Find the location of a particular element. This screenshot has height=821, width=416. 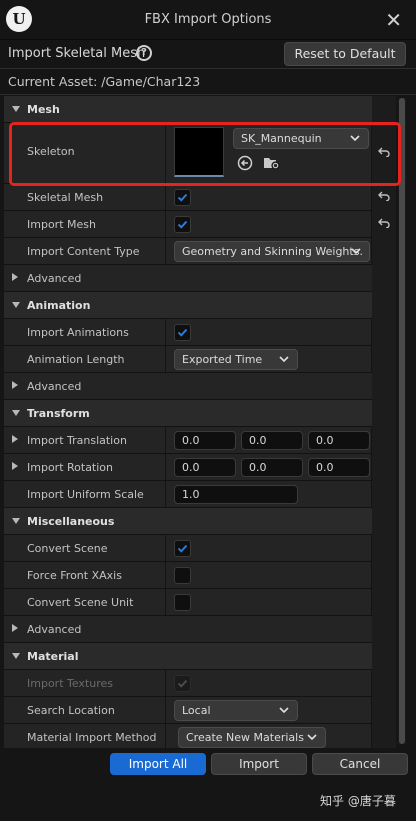

property-label: Force Front XAxis is located at coordinates (74, 575).